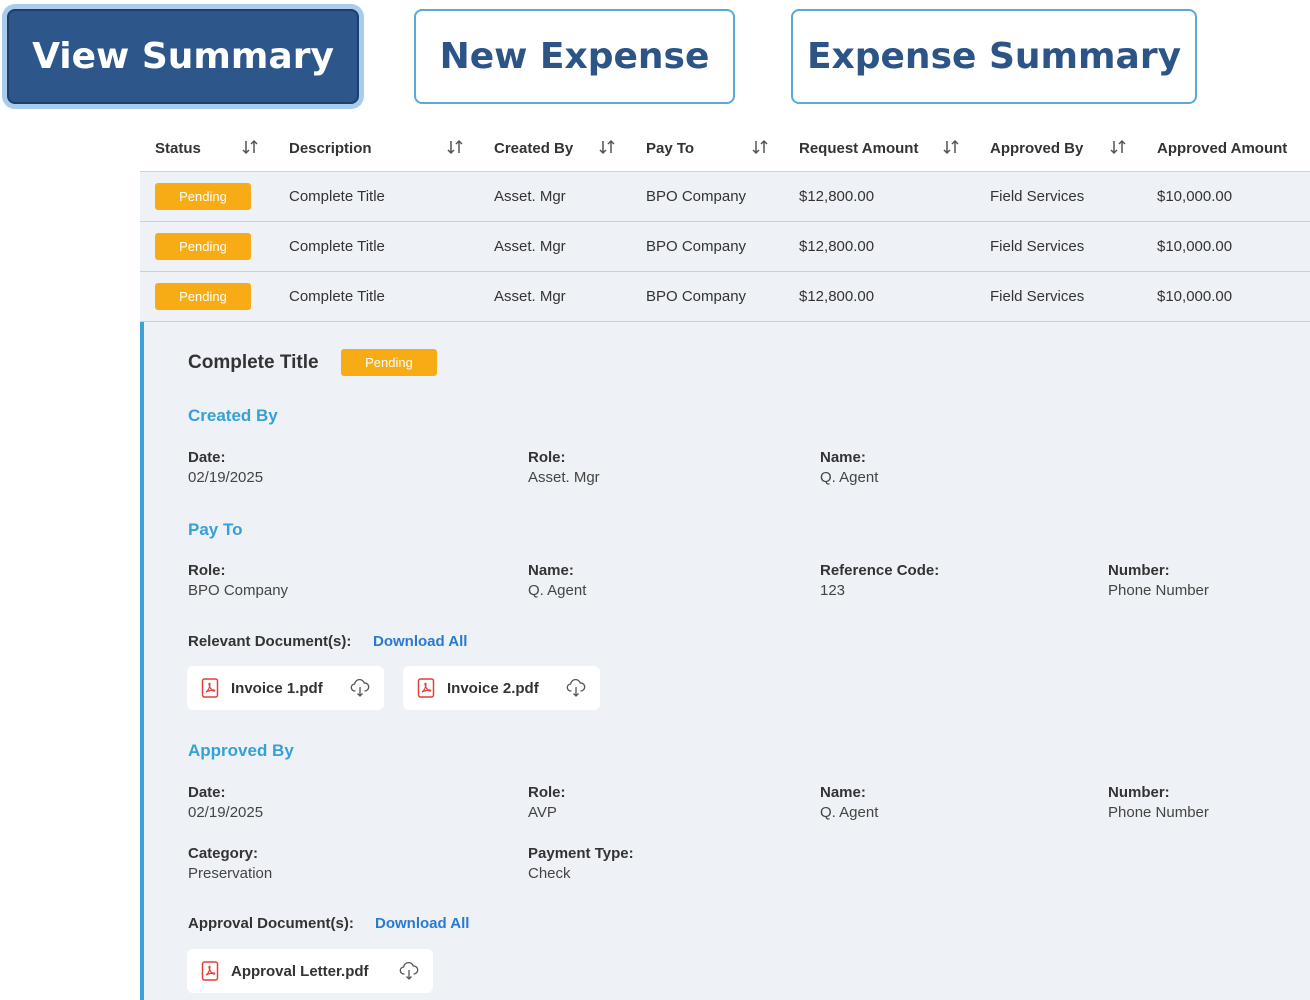 This screenshot has width=1310, height=1000. I want to click on payto-number-field: Number: Phone Number, so click(1158, 580).